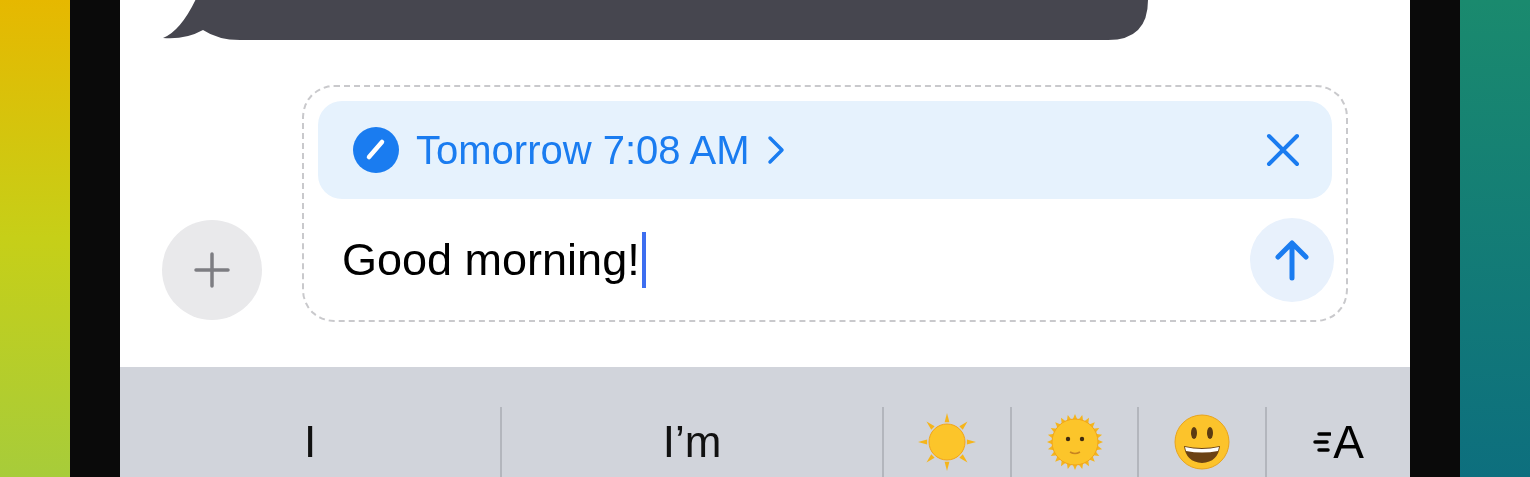 Image resolution: width=1530 pixels, height=477 pixels. What do you see at coordinates (1292, 259) in the screenshot?
I see `arrow-up-icon` at bounding box center [1292, 259].